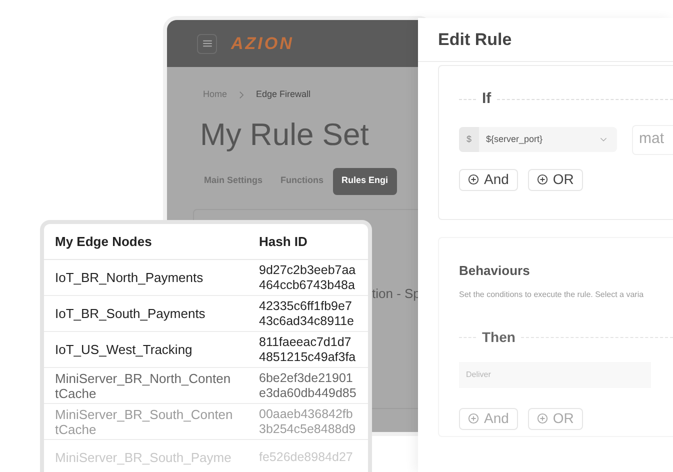 Image resolution: width=673 pixels, height=472 pixels. I want to click on hash-cell-text: 42335c6ff1fb9e7 43c6ad34c8911e, so click(306, 313).